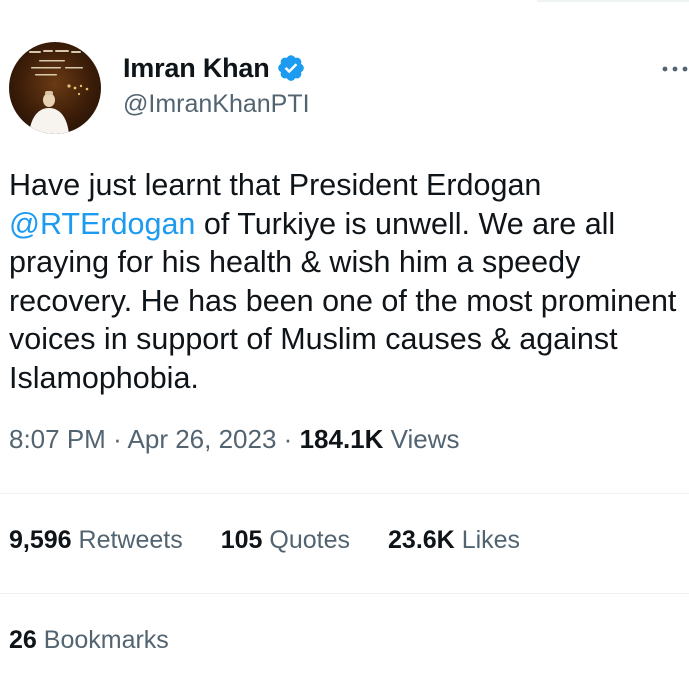  I want to click on likes-stat: 23.6K Likes, so click(454, 540).